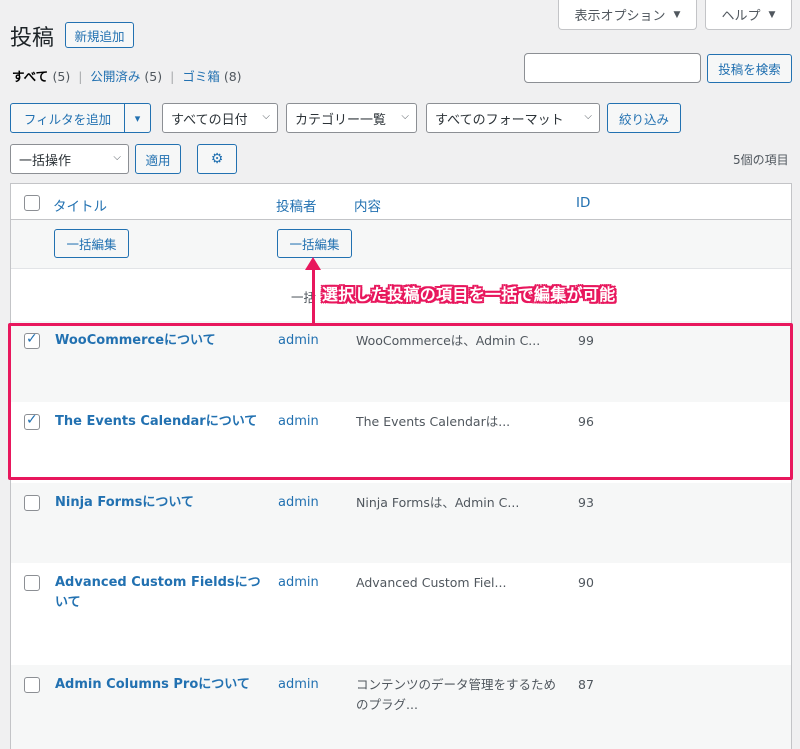  I want to click on format-filter-select: すべてのフォーマット ⌵, so click(513, 118).